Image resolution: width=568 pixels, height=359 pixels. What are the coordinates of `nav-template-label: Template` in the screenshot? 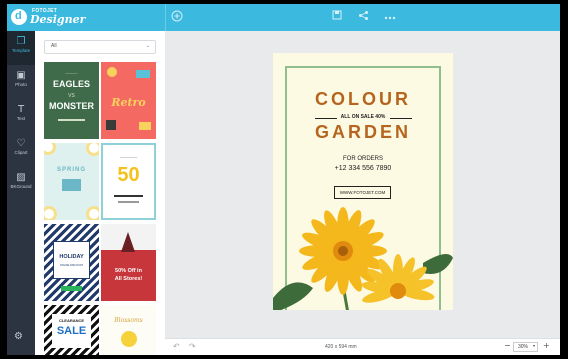 It's located at (21, 50).